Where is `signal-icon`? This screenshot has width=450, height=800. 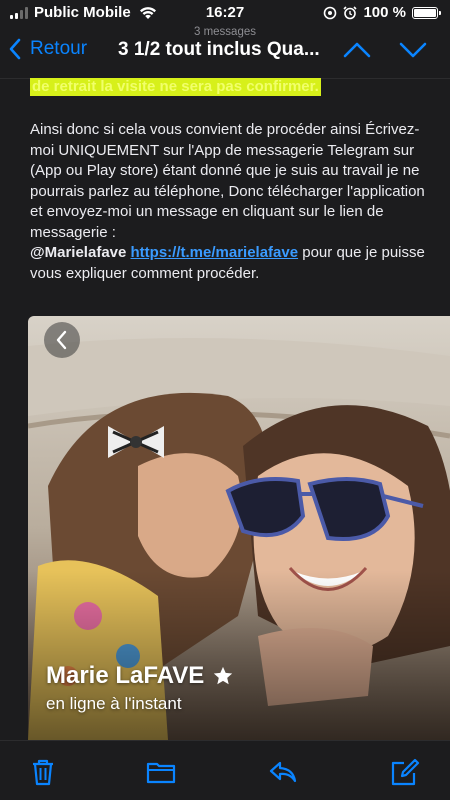
signal-icon is located at coordinates (19, 12).